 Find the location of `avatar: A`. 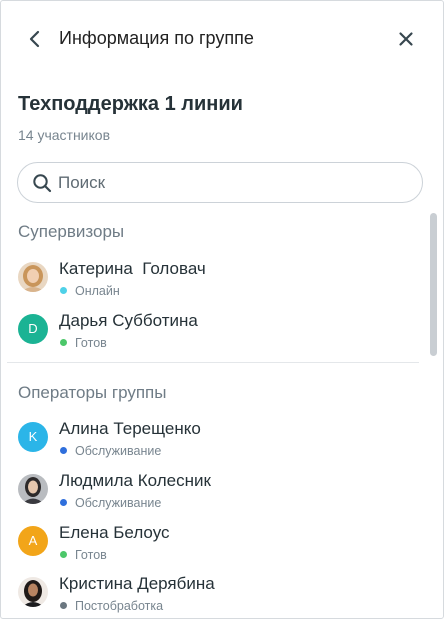

avatar: A is located at coordinates (33, 541).